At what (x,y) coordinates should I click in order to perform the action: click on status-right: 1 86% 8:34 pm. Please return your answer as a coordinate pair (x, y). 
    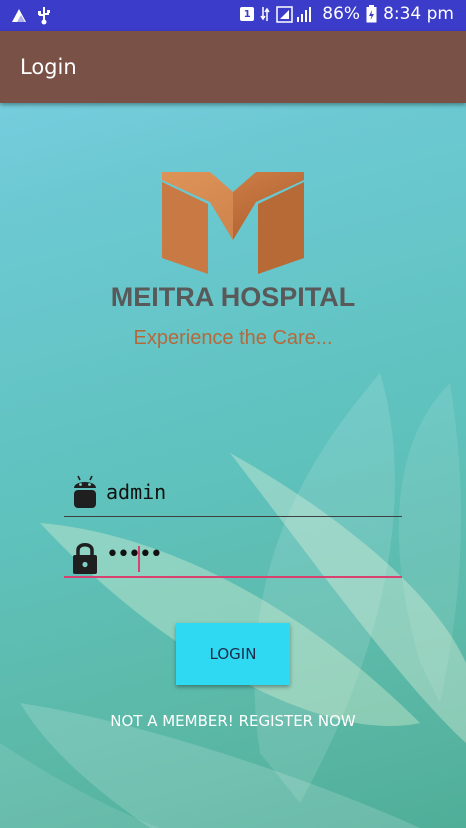
    Looking at the image, I should click on (347, 14).